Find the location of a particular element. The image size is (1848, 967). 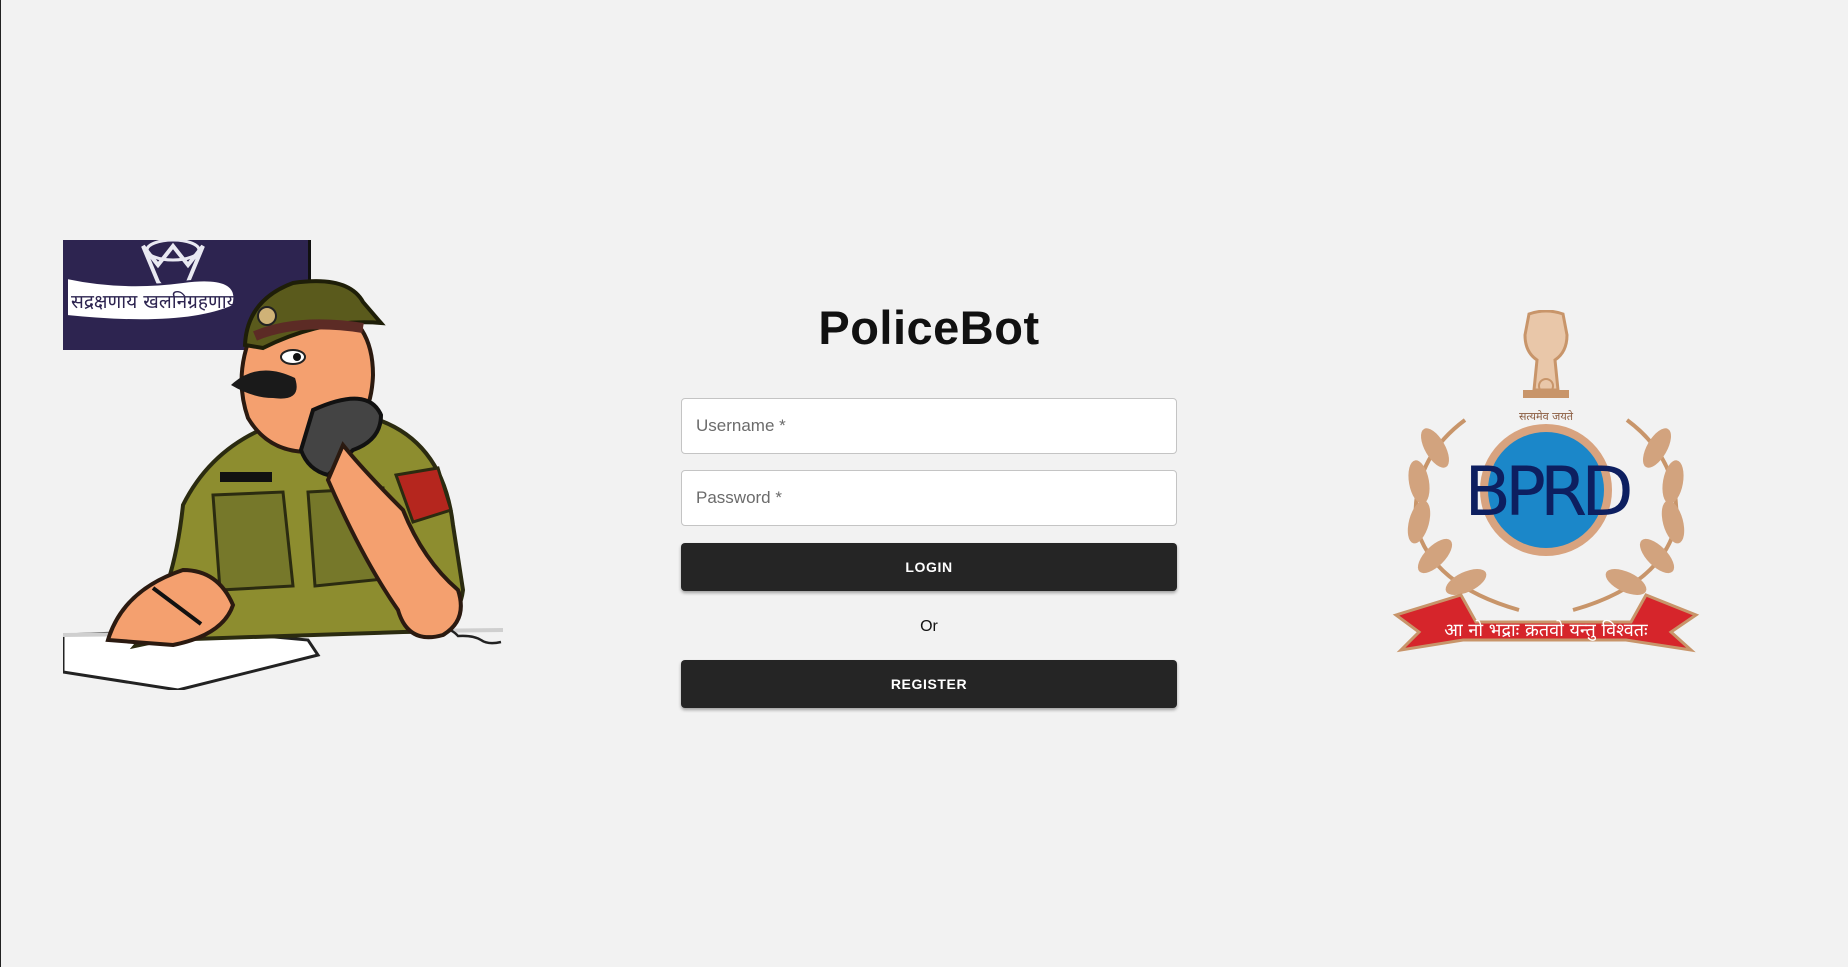

register-button: REGISTER is located at coordinates (929, 684).